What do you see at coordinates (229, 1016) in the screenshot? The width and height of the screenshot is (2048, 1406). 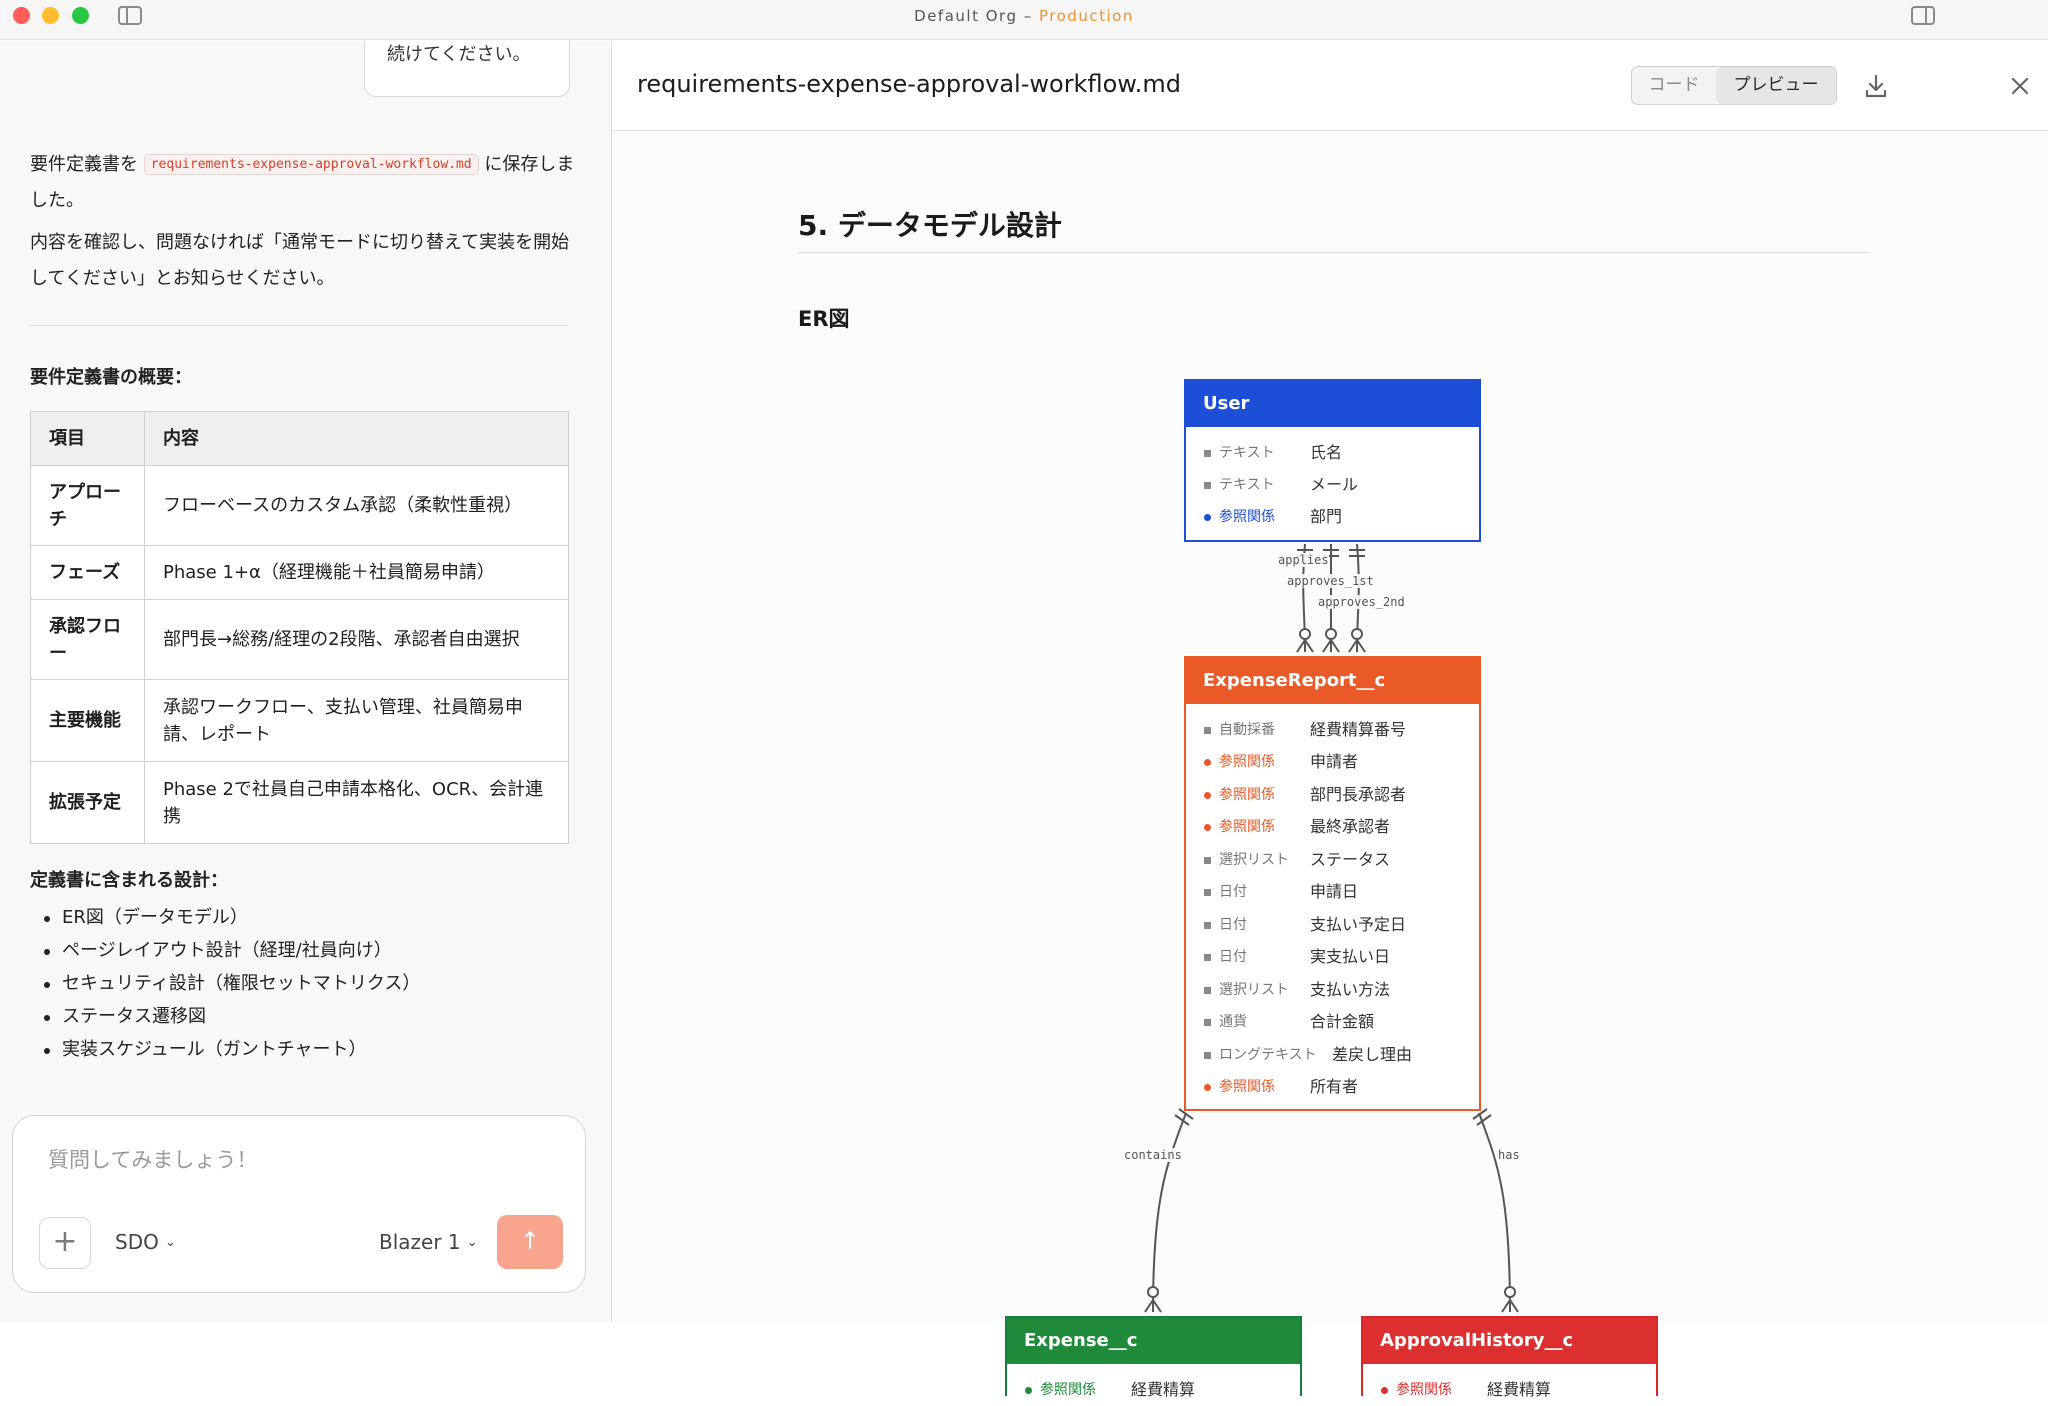 I see `list-item: ステータス遷移図` at bounding box center [229, 1016].